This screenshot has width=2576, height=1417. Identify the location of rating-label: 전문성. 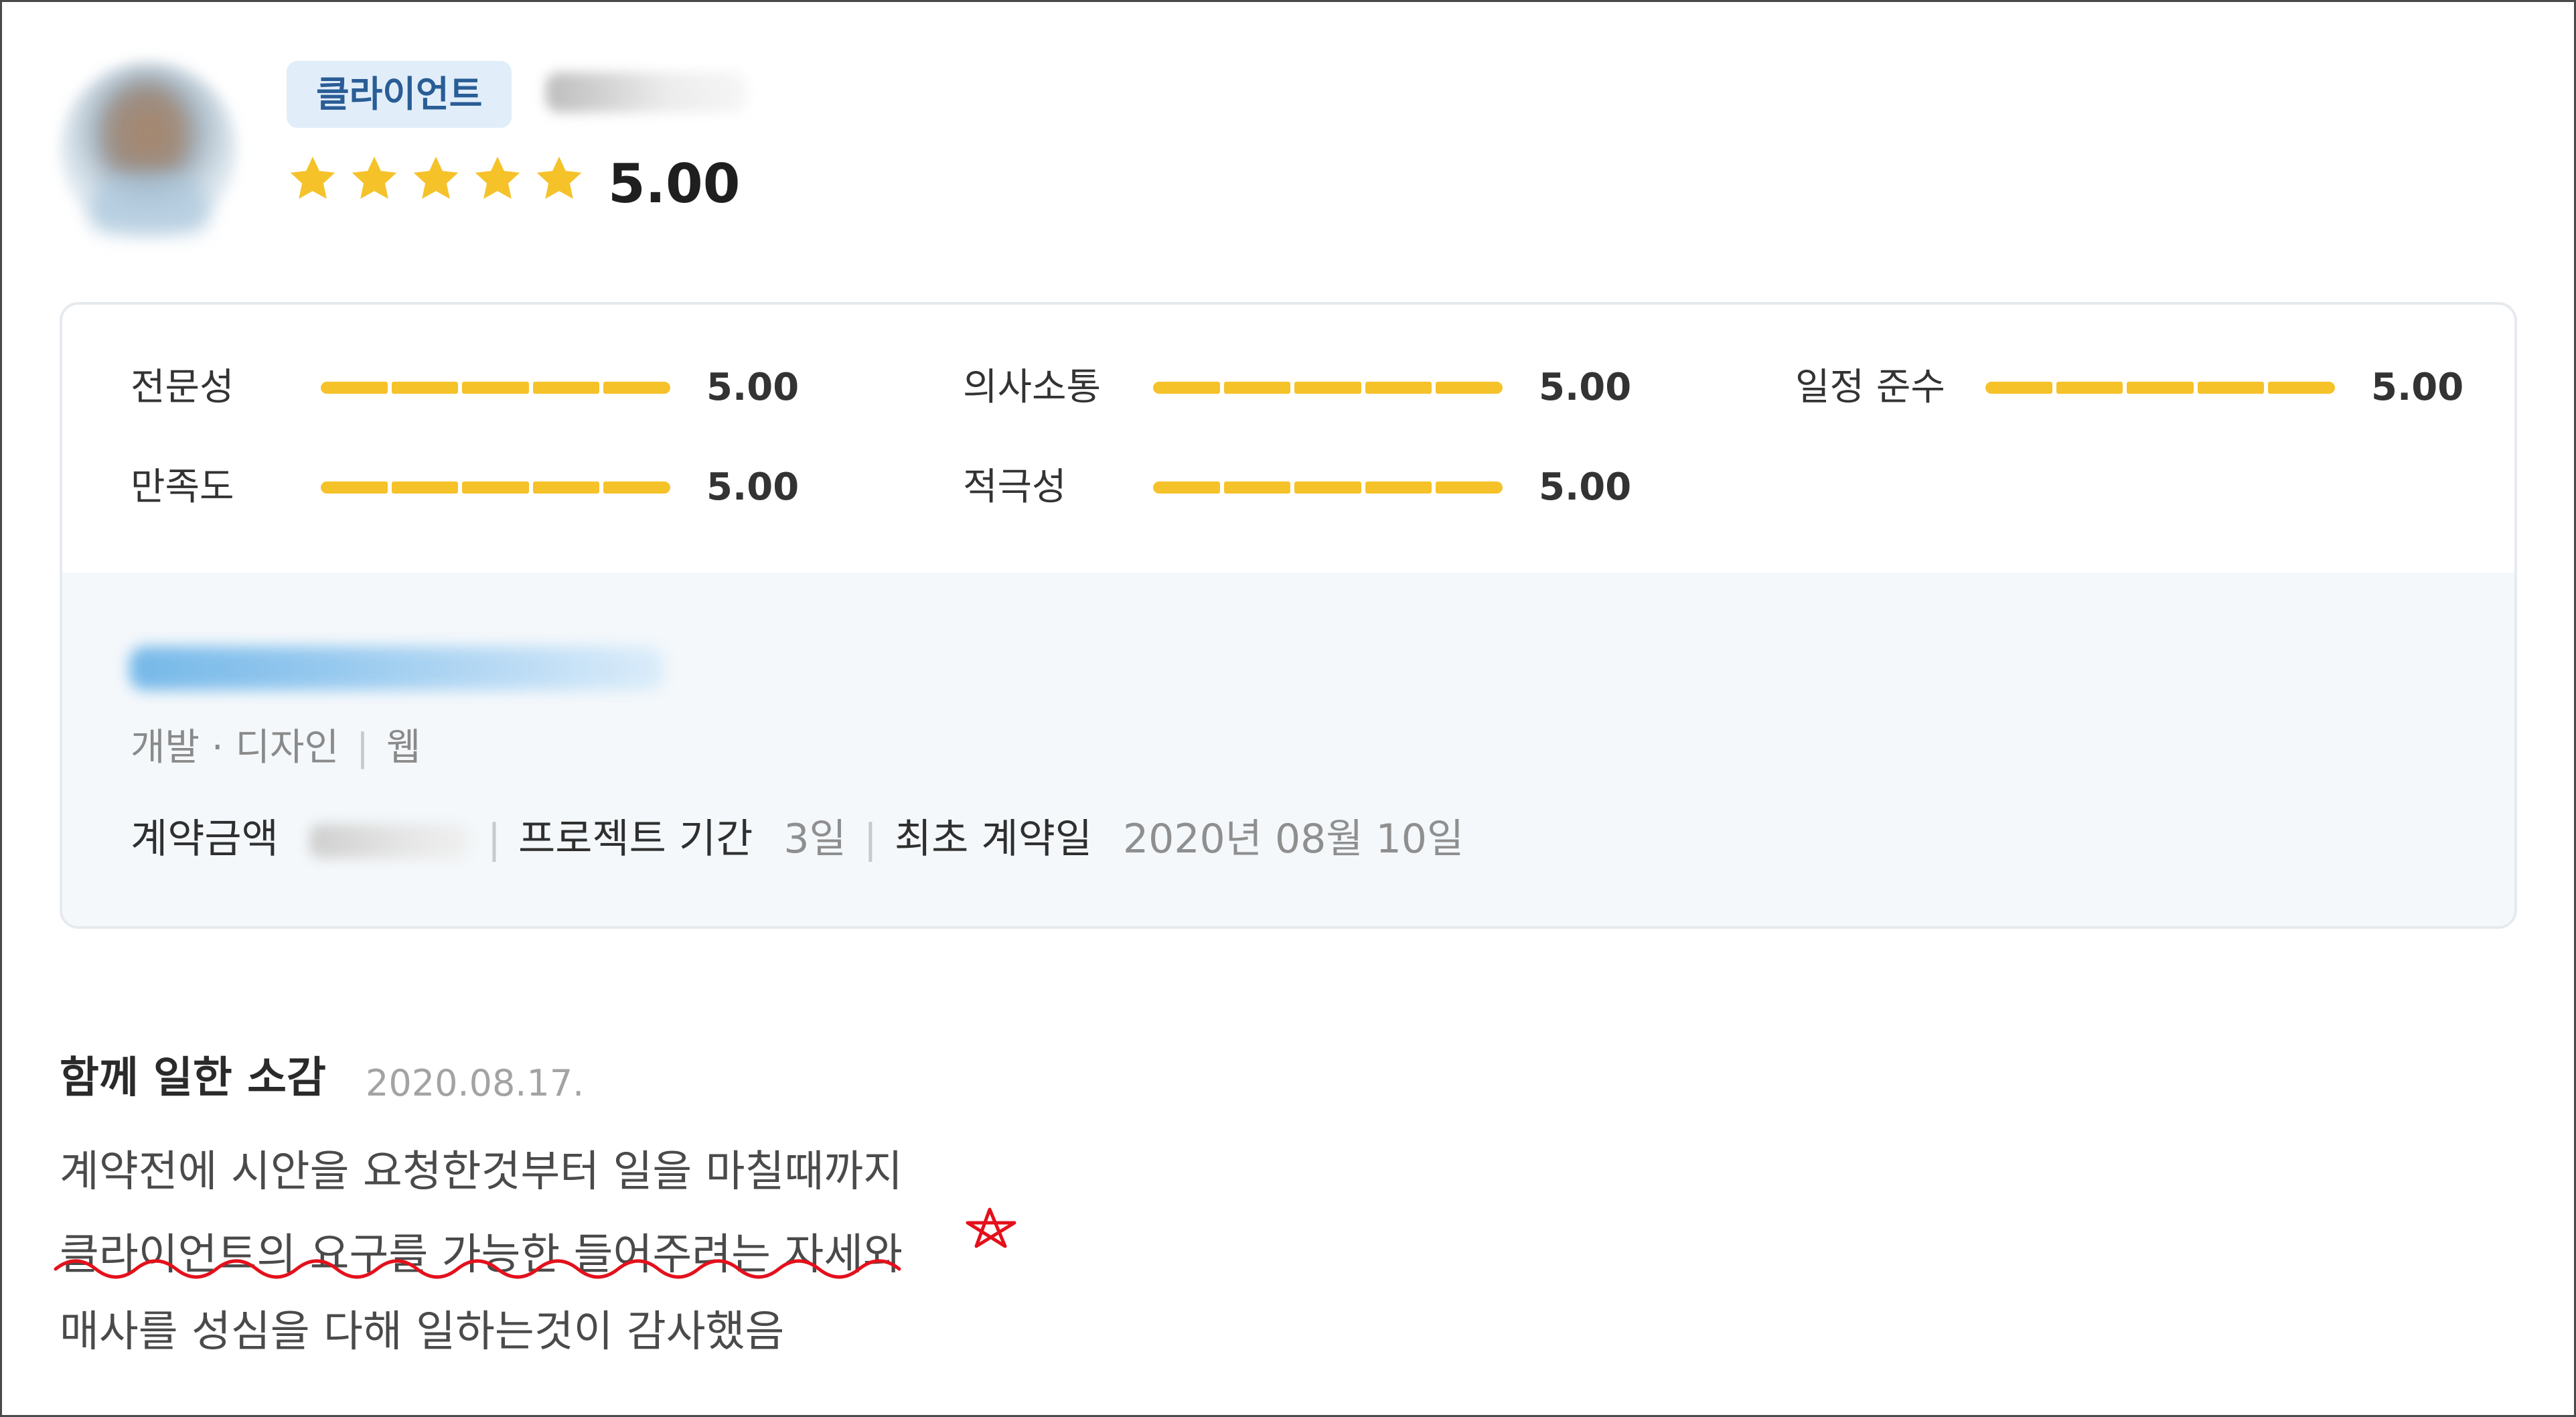
(182, 388).